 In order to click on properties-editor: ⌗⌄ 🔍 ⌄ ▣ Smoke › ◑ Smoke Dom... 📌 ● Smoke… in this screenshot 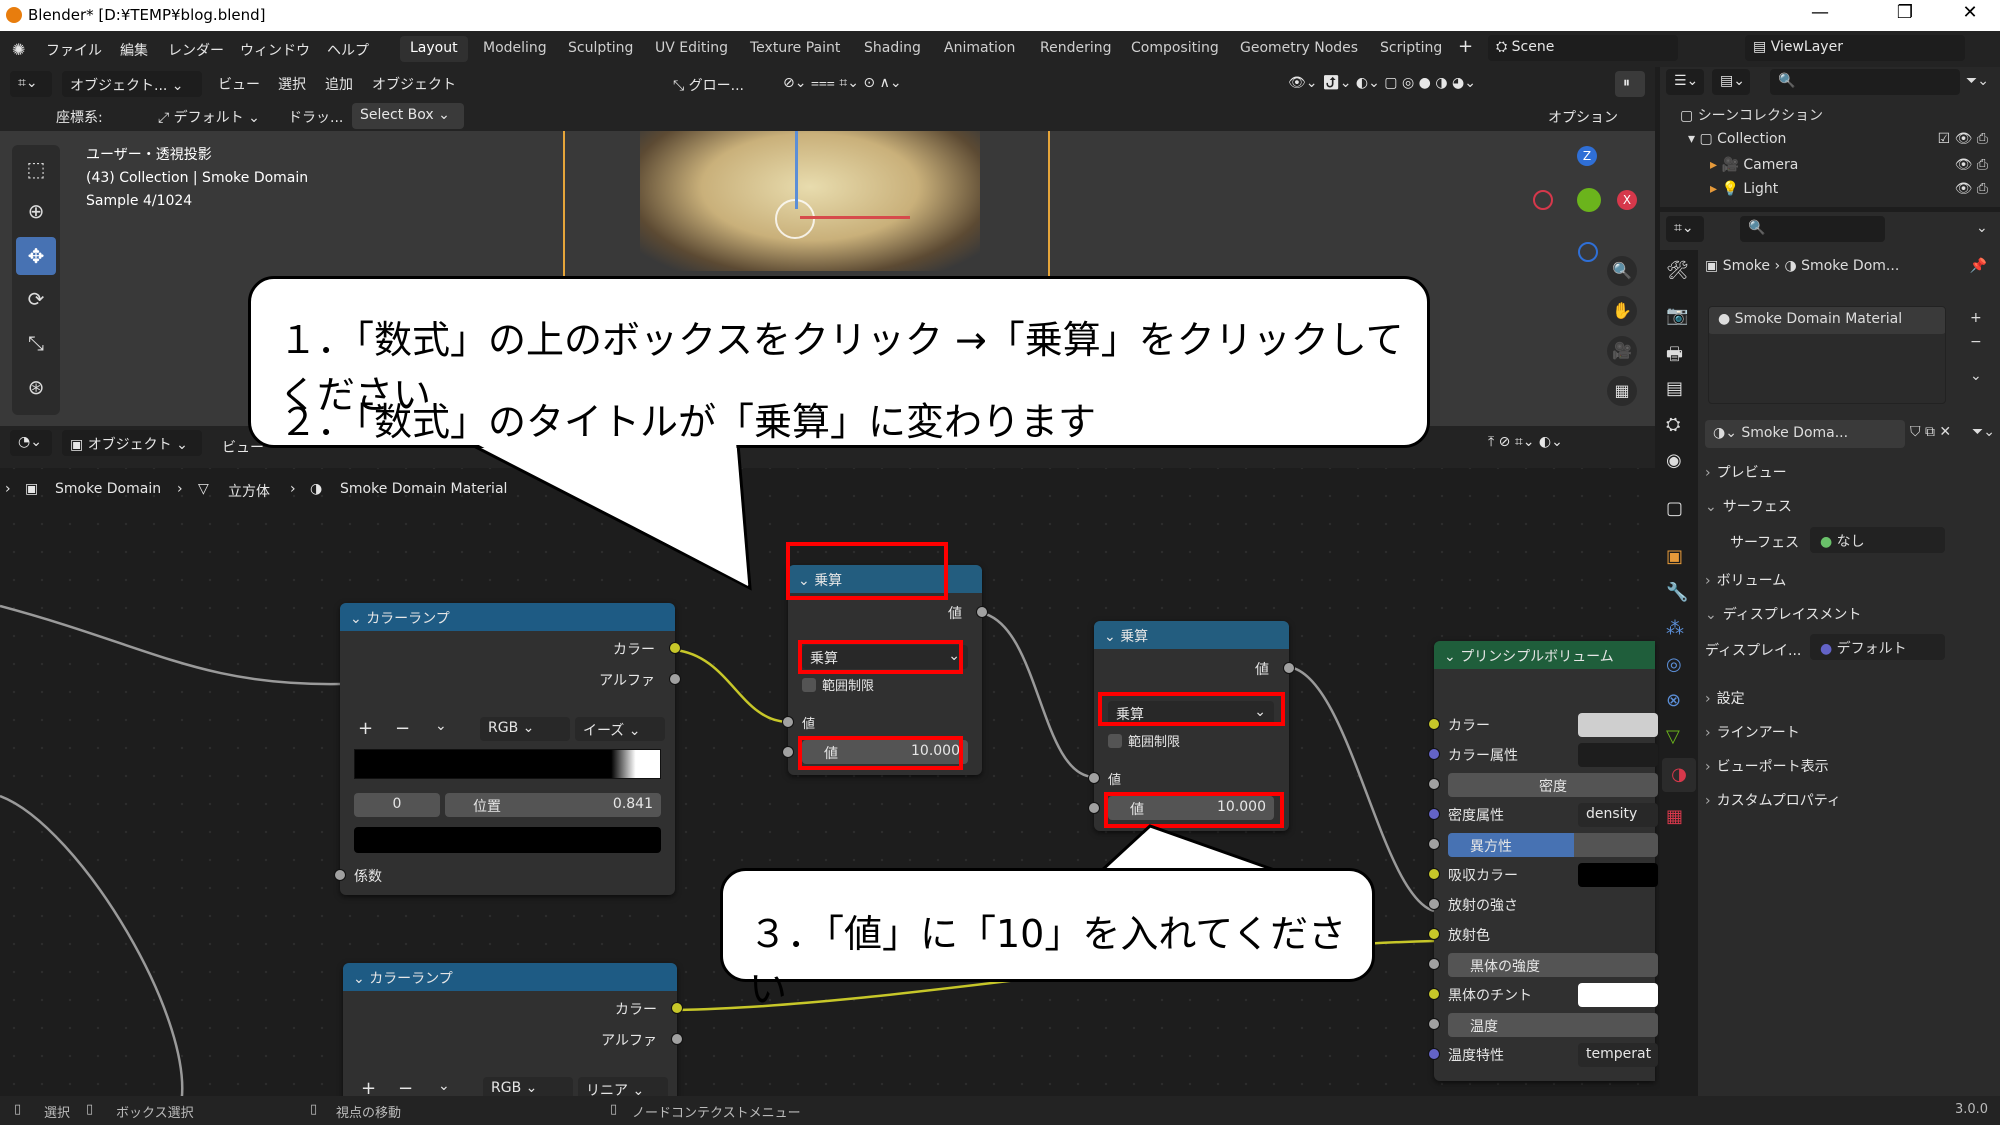, I will do `click(1830, 654)`.